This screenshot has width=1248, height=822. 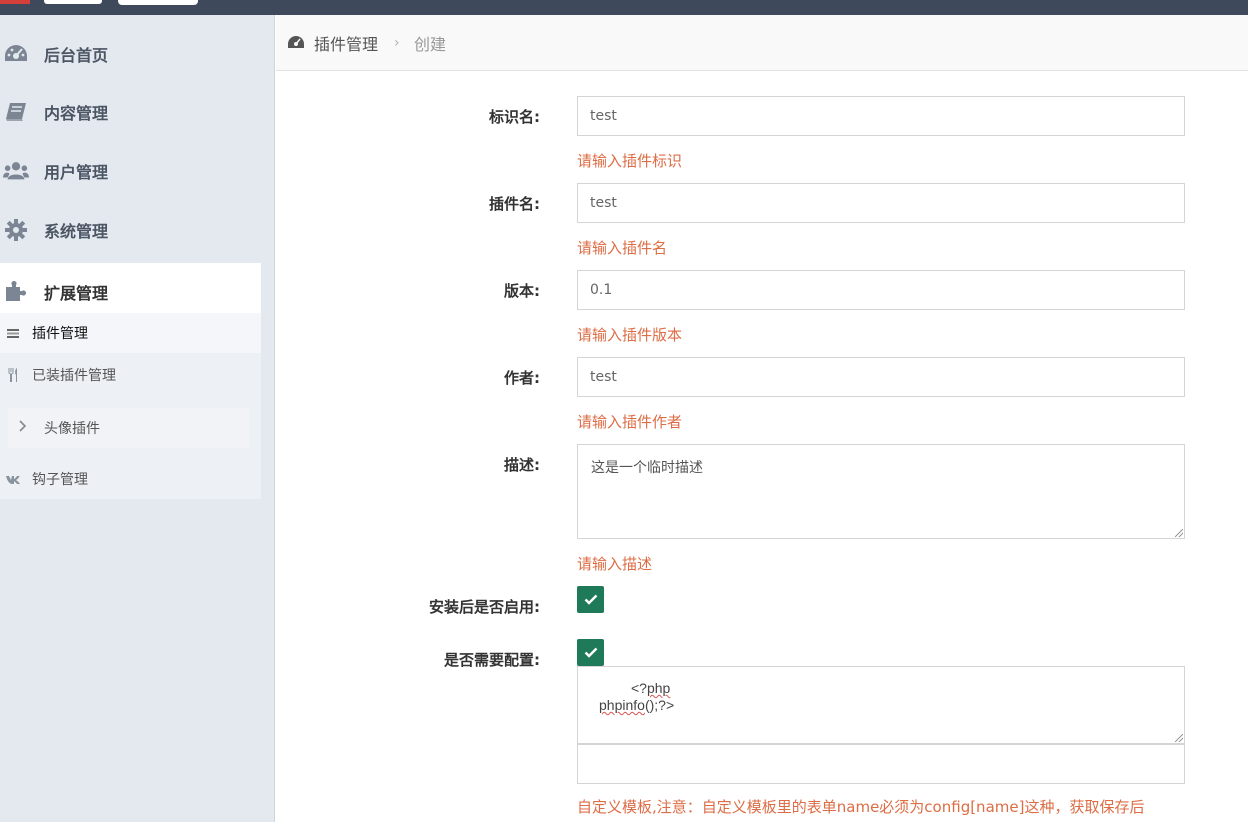 What do you see at coordinates (622, 248) in the screenshot?
I see `plugin-name-hint: 请输入插件名` at bounding box center [622, 248].